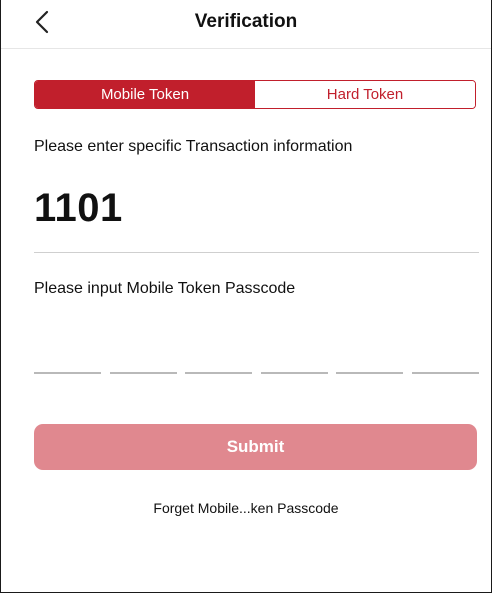  I want to click on divider, so click(256, 252).